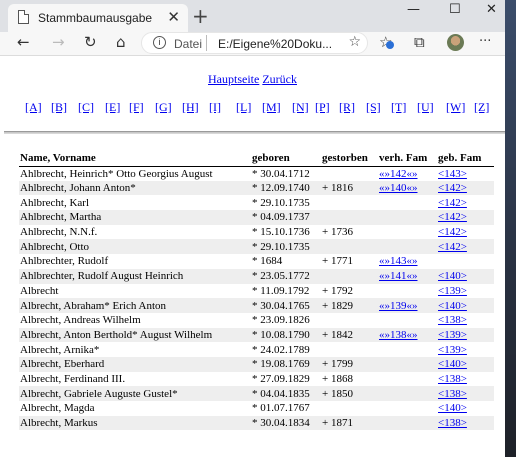 This screenshot has height=457, width=516. I want to click on letter-link-a: [A], so click(33, 107).